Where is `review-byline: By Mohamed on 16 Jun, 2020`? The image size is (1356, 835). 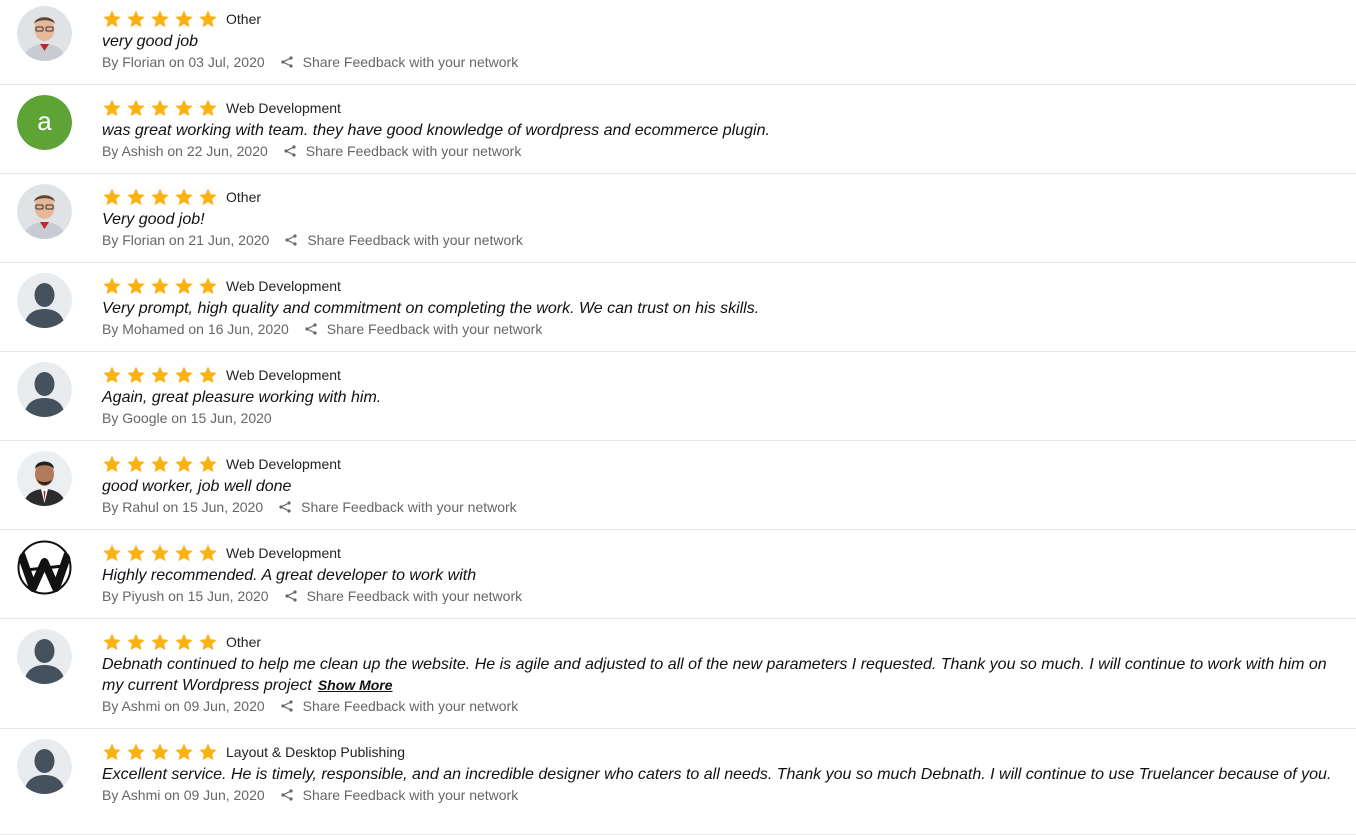
review-byline: By Mohamed on 16 Jun, 2020 is located at coordinates (195, 329).